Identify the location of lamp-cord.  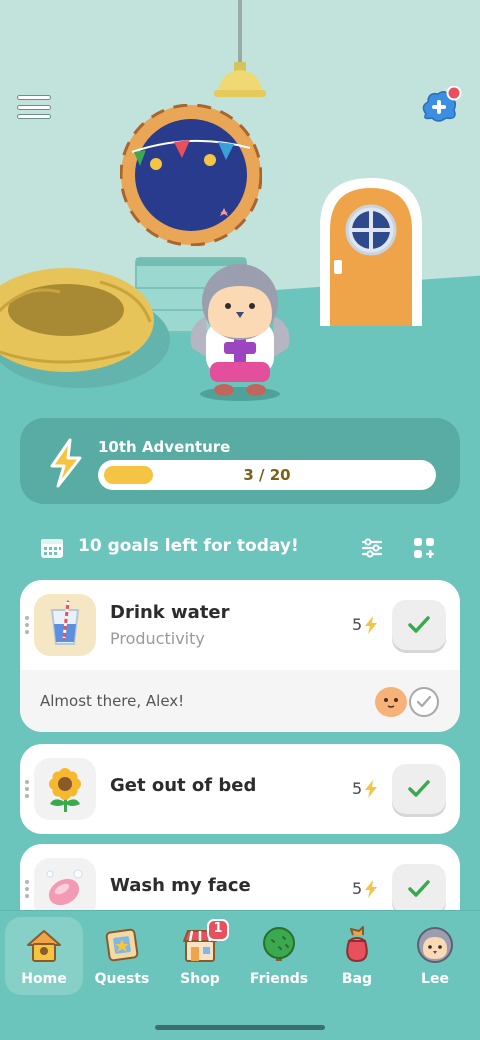
(240, 33).